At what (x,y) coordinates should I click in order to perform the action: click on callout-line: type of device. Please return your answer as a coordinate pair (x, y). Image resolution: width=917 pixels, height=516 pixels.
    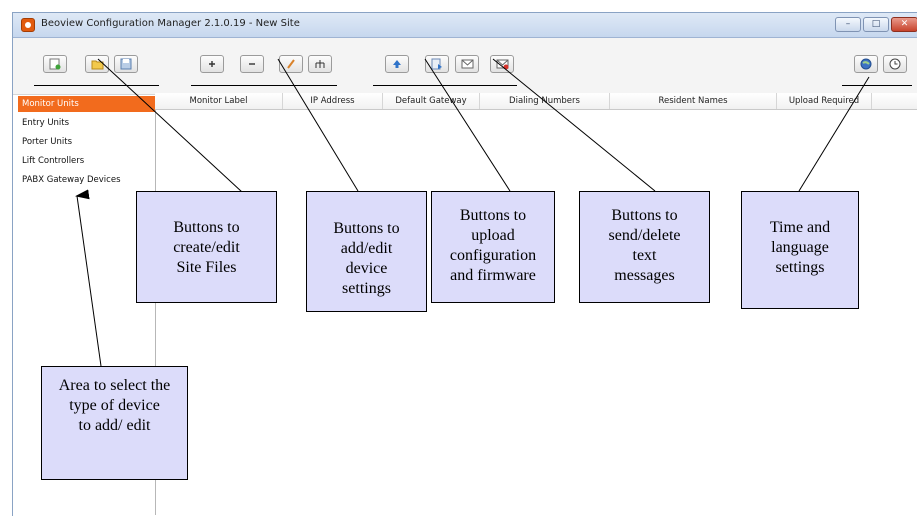
    Looking at the image, I should click on (114, 405).